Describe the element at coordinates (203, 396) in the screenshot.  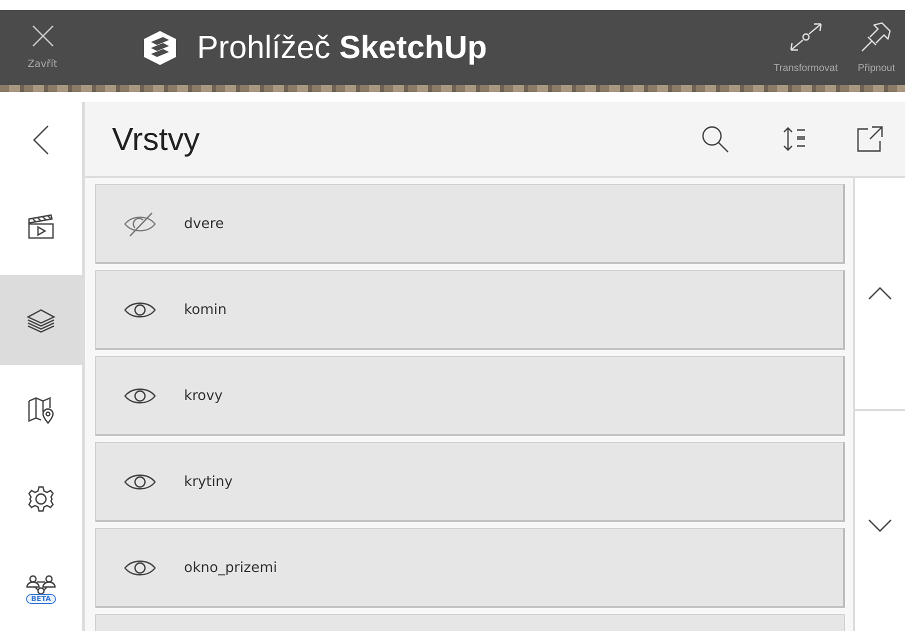
I see `layer-name: krovy` at that location.